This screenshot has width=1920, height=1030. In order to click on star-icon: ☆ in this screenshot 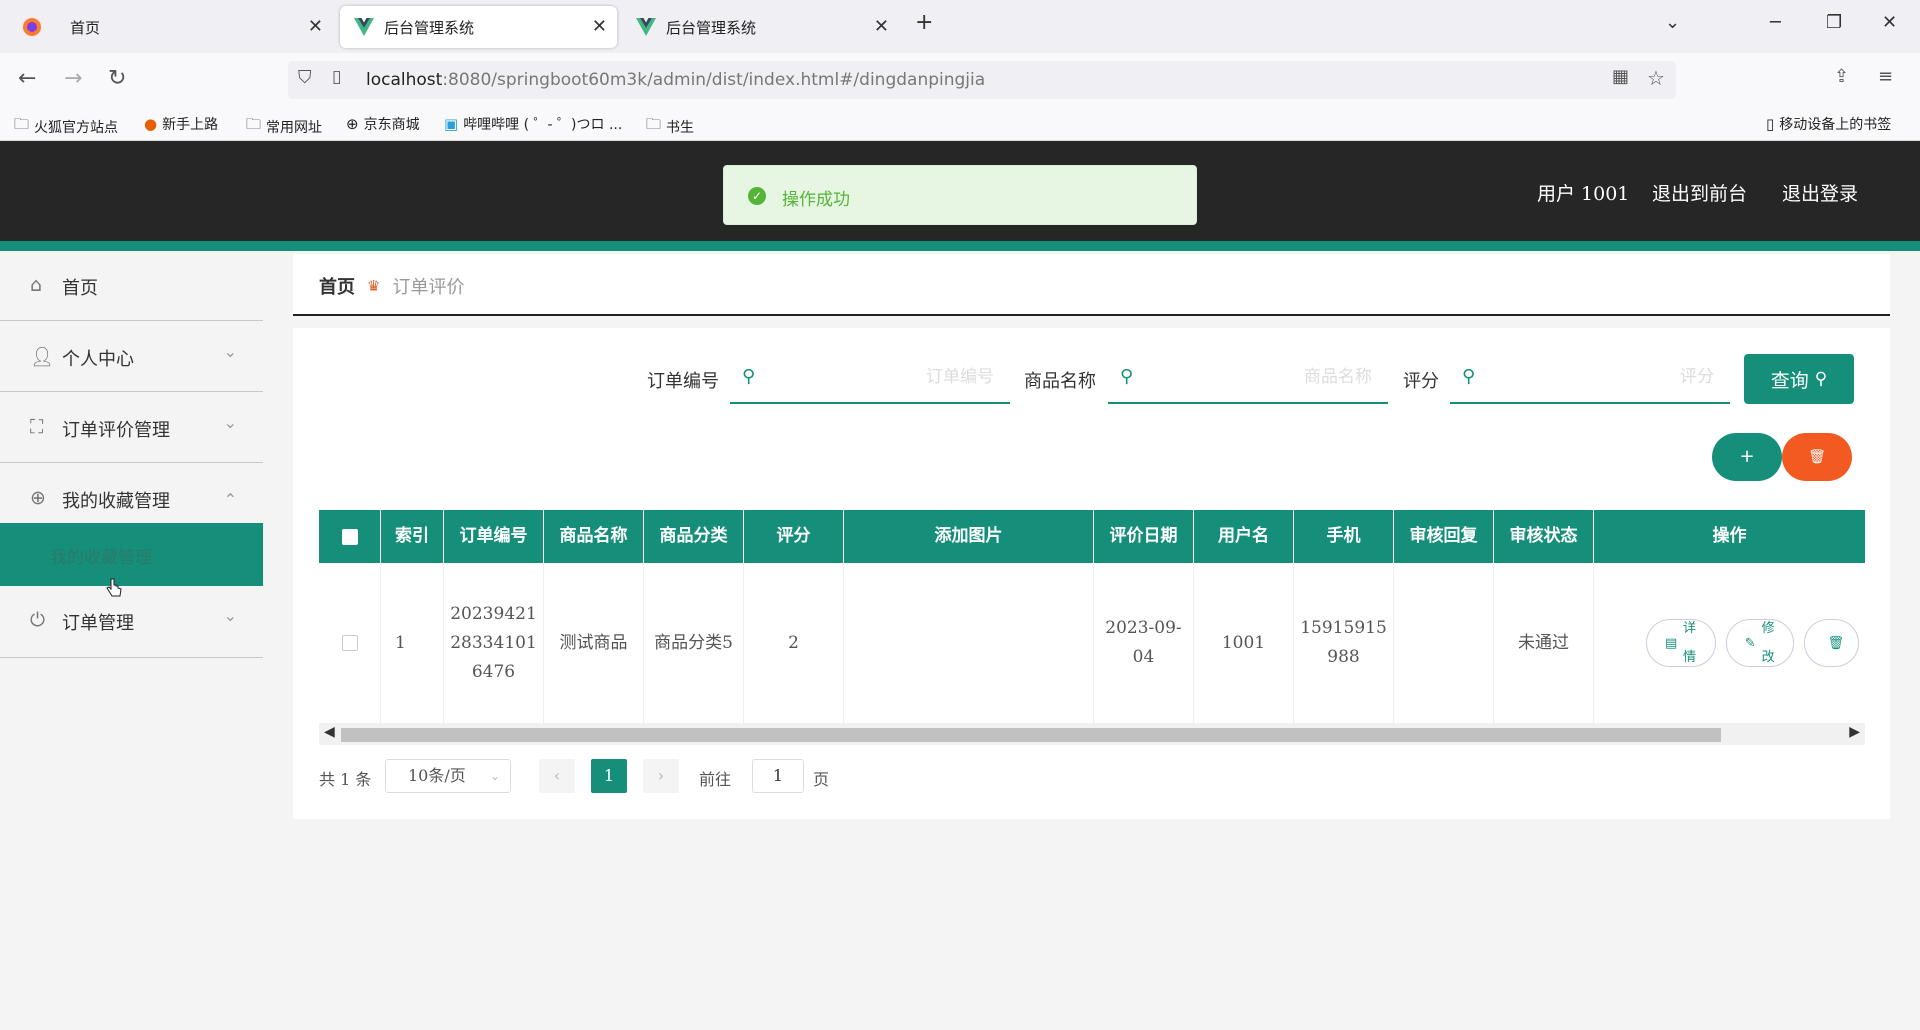, I will do `click(1656, 78)`.